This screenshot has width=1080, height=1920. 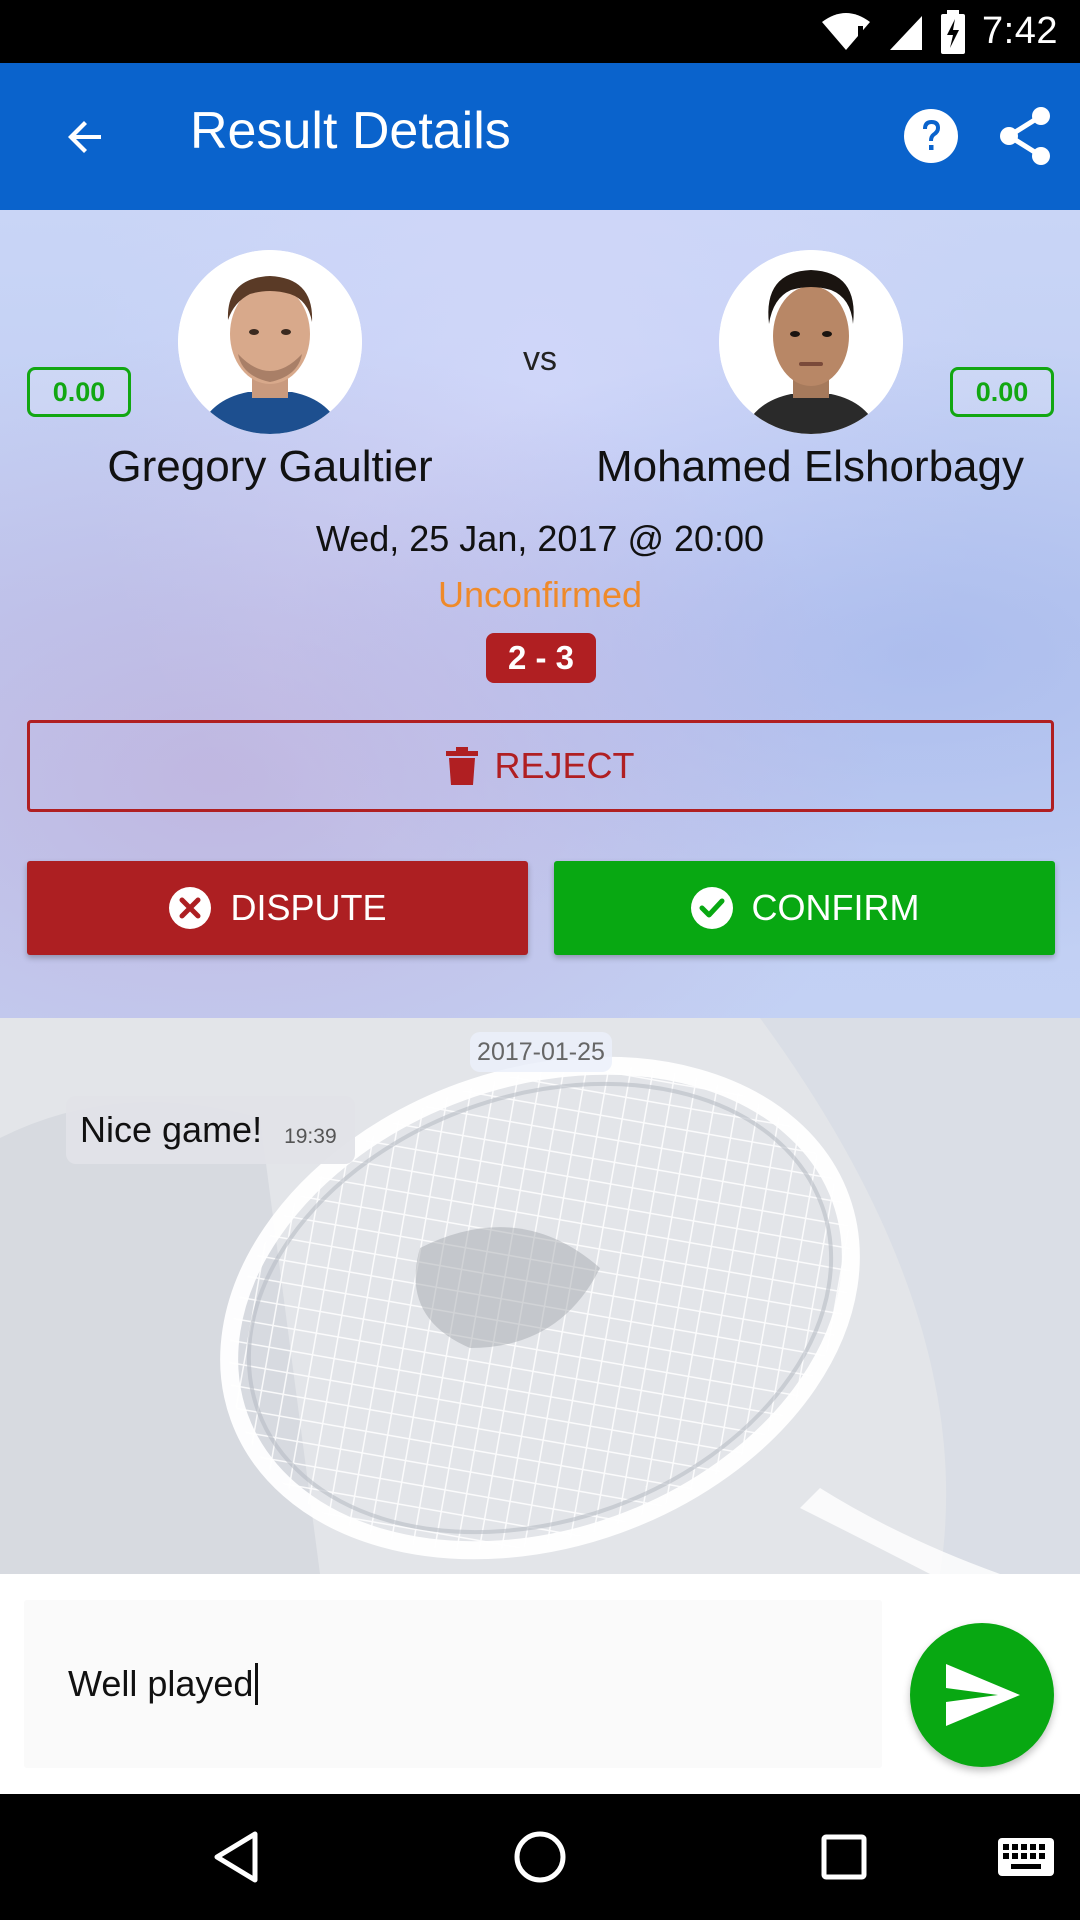 What do you see at coordinates (540, 538) in the screenshot?
I see `match-date: Wed, 25 Jan, 2017 @ 20:00` at bounding box center [540, 538].